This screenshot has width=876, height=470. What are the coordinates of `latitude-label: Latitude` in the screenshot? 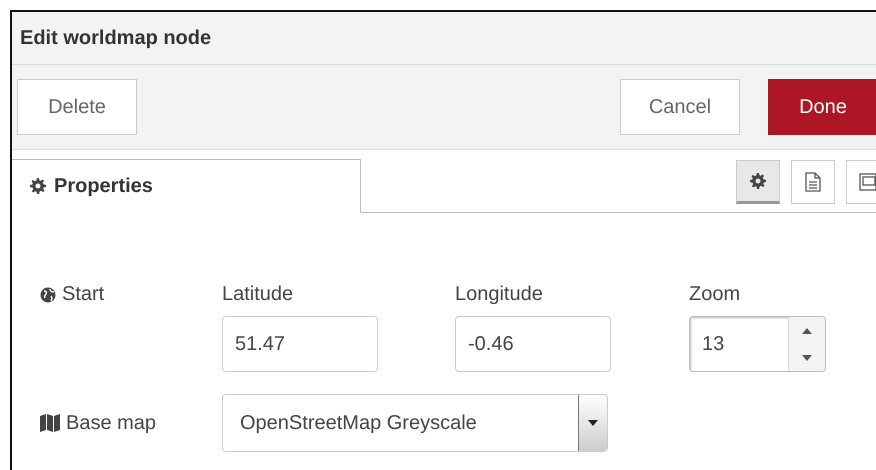 It's located at (258, 294).